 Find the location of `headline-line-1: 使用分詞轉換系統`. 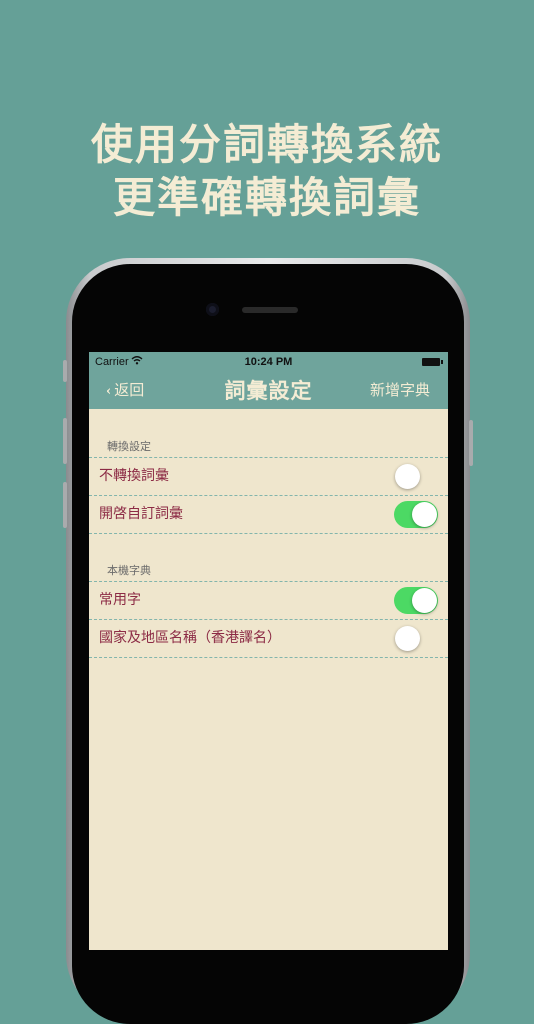

headline-line-1: 使用分詞轉換系統 is located at coordinates (266, 144).